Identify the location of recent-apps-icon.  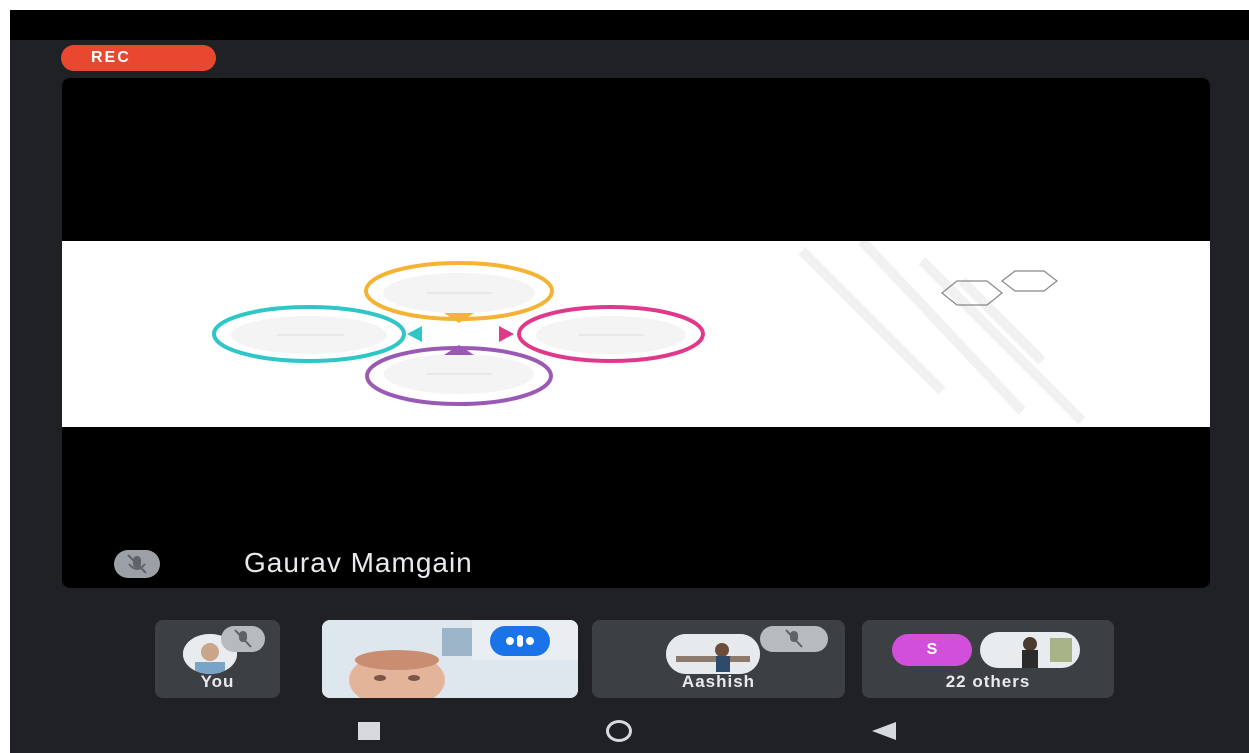
(369, 731).